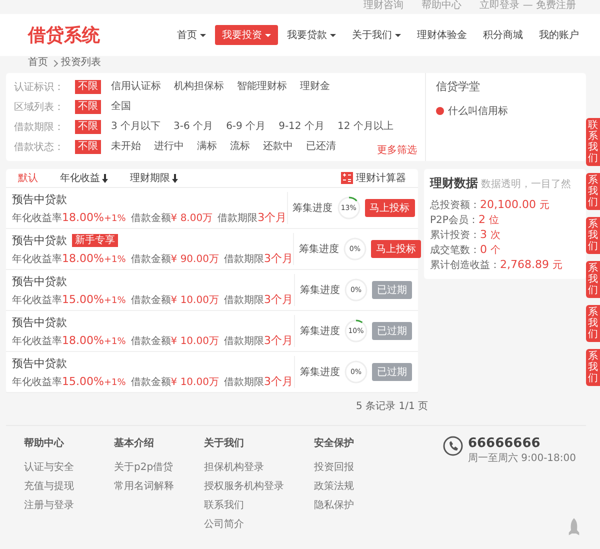 This screenshot has height=549, width=600. I want to click on filter-option: 全国, so click(121, 107).